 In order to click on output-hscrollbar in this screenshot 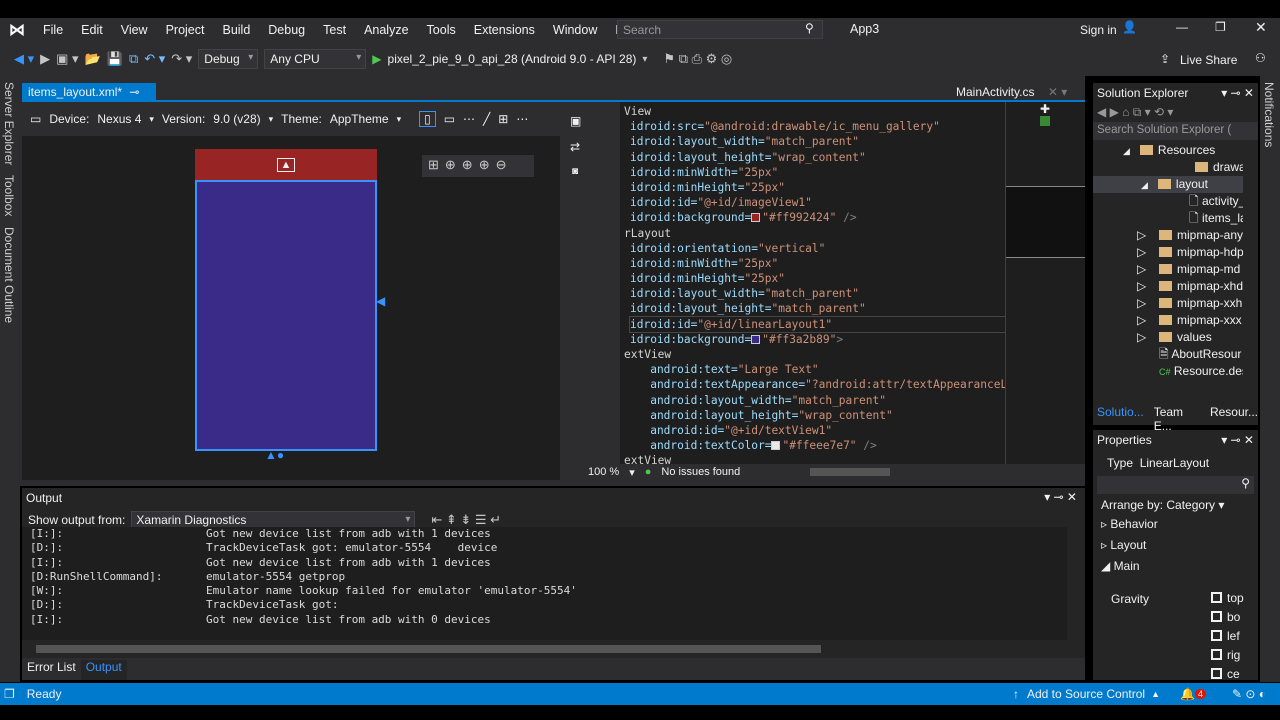, I will do `click(428, 649)`.